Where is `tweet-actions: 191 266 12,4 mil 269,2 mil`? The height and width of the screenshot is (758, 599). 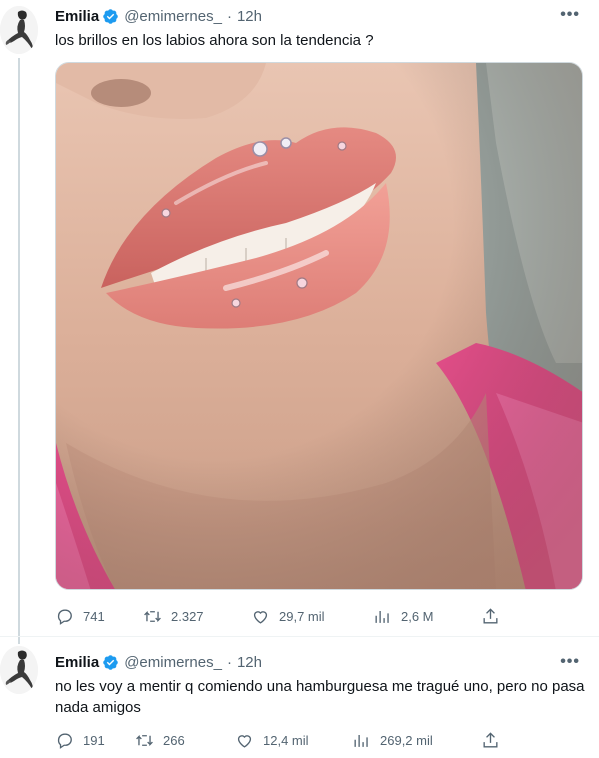
tweet-actions: 191 266 12,4 mil 269,2 mil is located at coordinates (277, 740).